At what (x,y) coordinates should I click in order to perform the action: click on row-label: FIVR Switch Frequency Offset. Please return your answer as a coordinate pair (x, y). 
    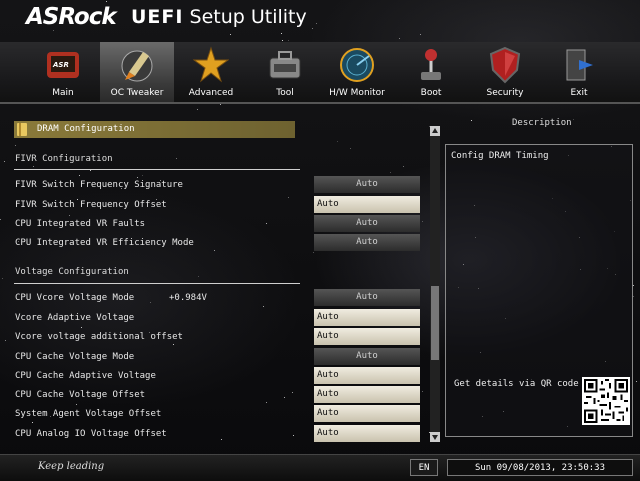
    Looking at the image, I should click on (91, 205).